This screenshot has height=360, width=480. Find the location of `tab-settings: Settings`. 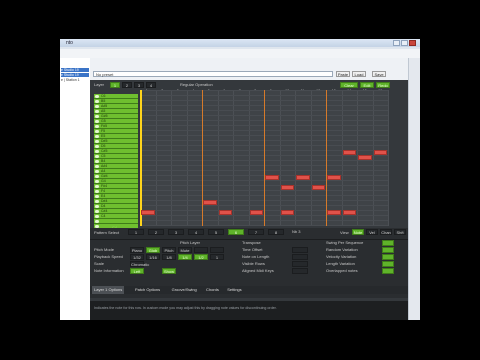

tab-settings: Settings is located at coordinates (234, 290).